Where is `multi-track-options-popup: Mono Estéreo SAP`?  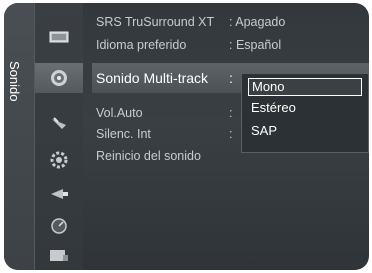
multi-track-options-popup: Mono Estéreo SAP is located at coordinates (305, 113).